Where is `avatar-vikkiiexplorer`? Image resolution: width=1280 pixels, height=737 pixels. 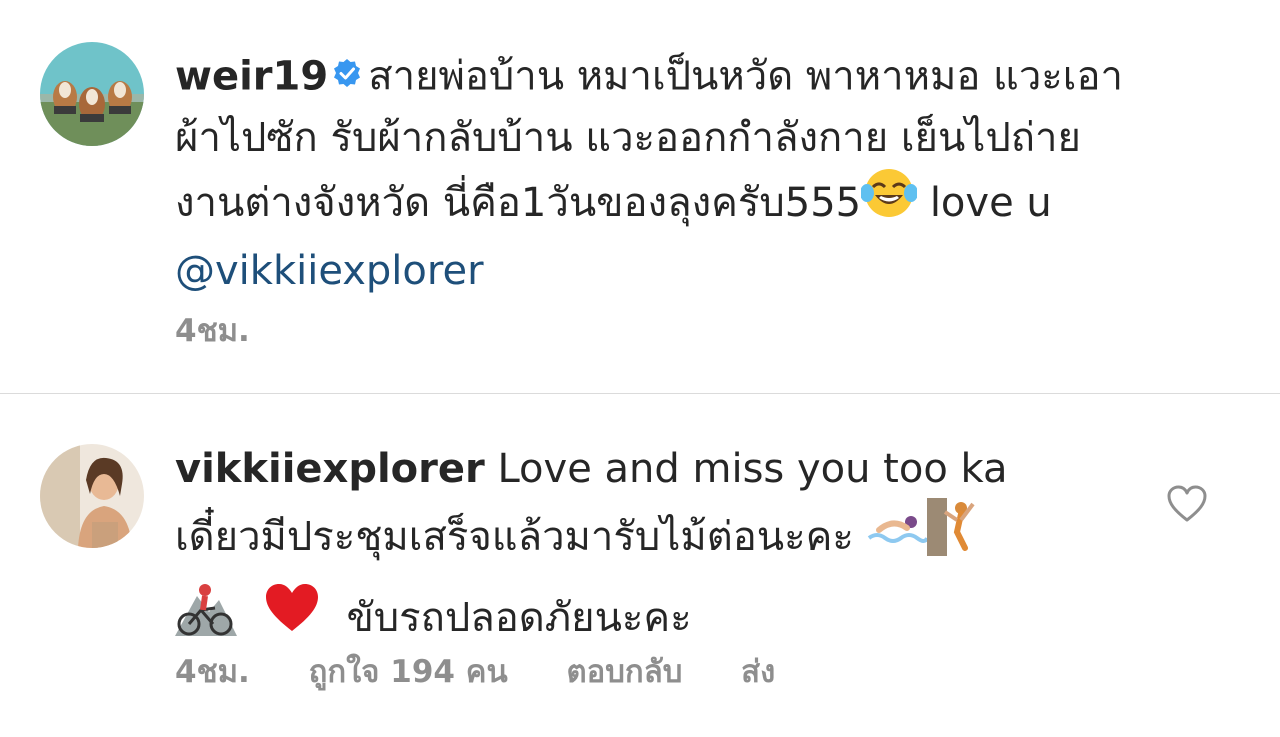
avatar-vikkiiexplorer is located at coordinates (92, 496).